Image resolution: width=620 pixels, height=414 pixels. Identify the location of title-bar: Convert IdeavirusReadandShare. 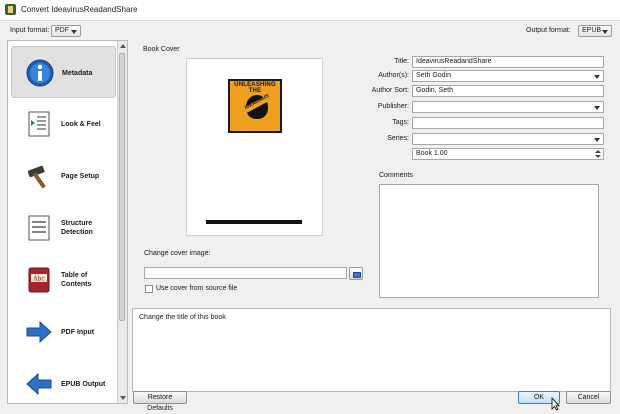
(310, 10).